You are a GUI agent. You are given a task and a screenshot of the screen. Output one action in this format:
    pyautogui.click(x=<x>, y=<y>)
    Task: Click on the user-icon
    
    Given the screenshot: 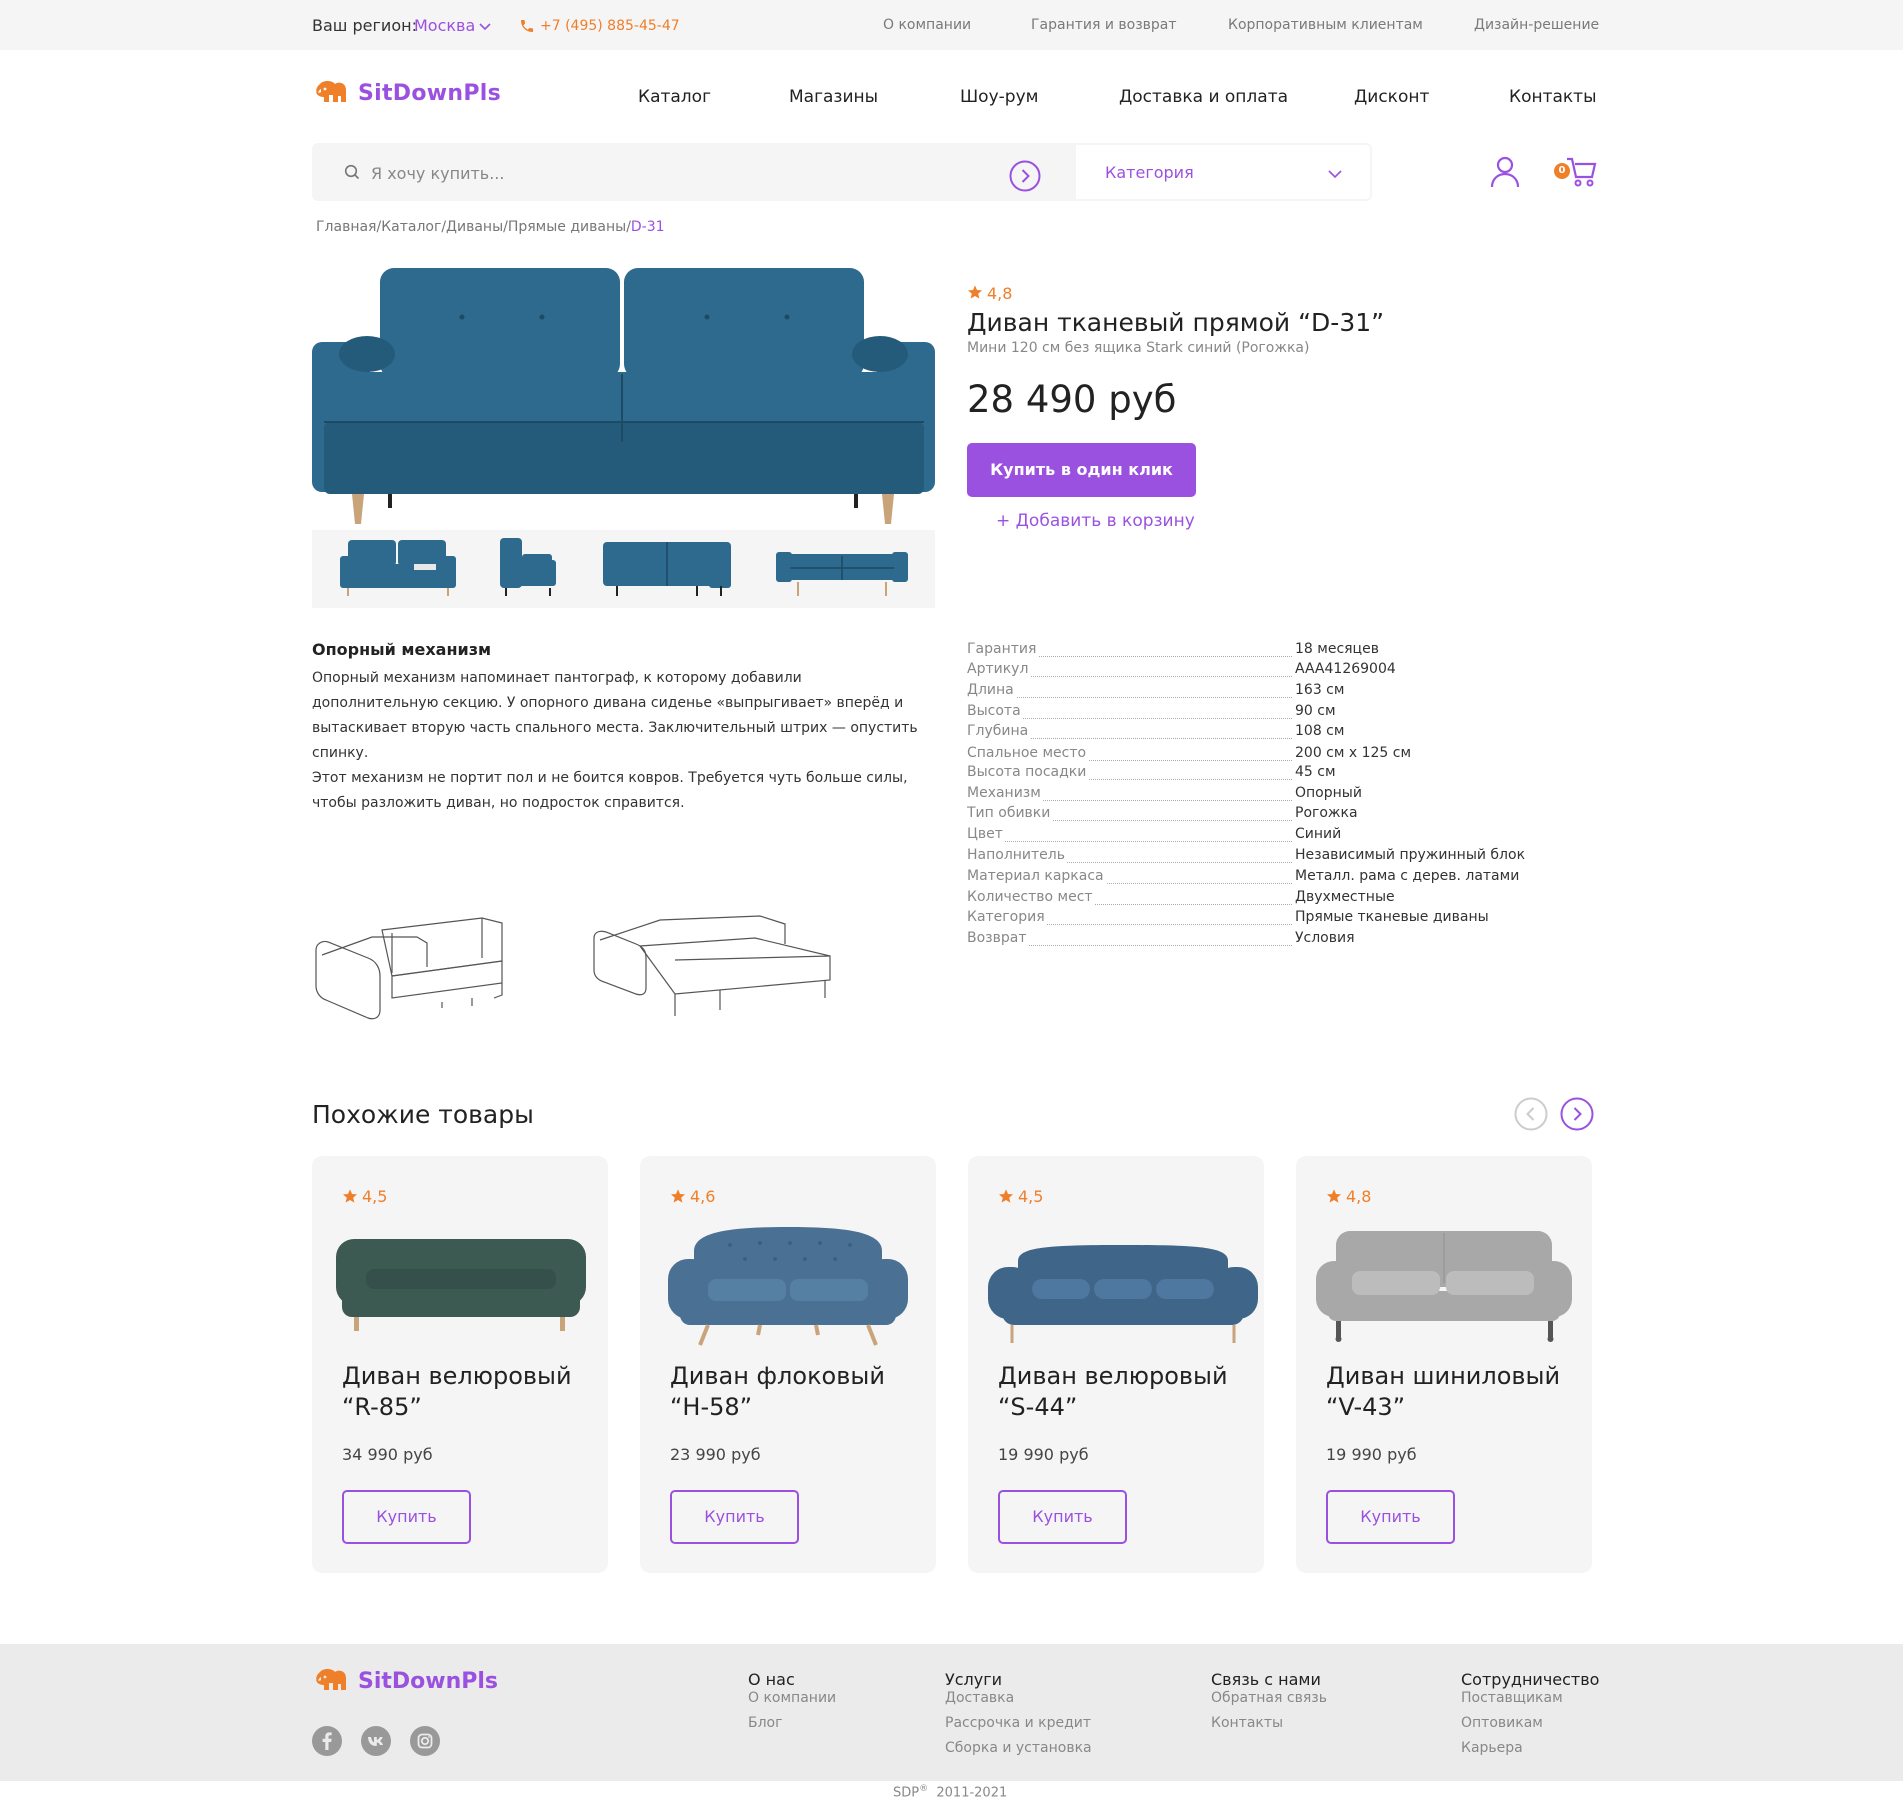 What is the action you would take?
    pyautogui.click(x=1505, y=172)
    